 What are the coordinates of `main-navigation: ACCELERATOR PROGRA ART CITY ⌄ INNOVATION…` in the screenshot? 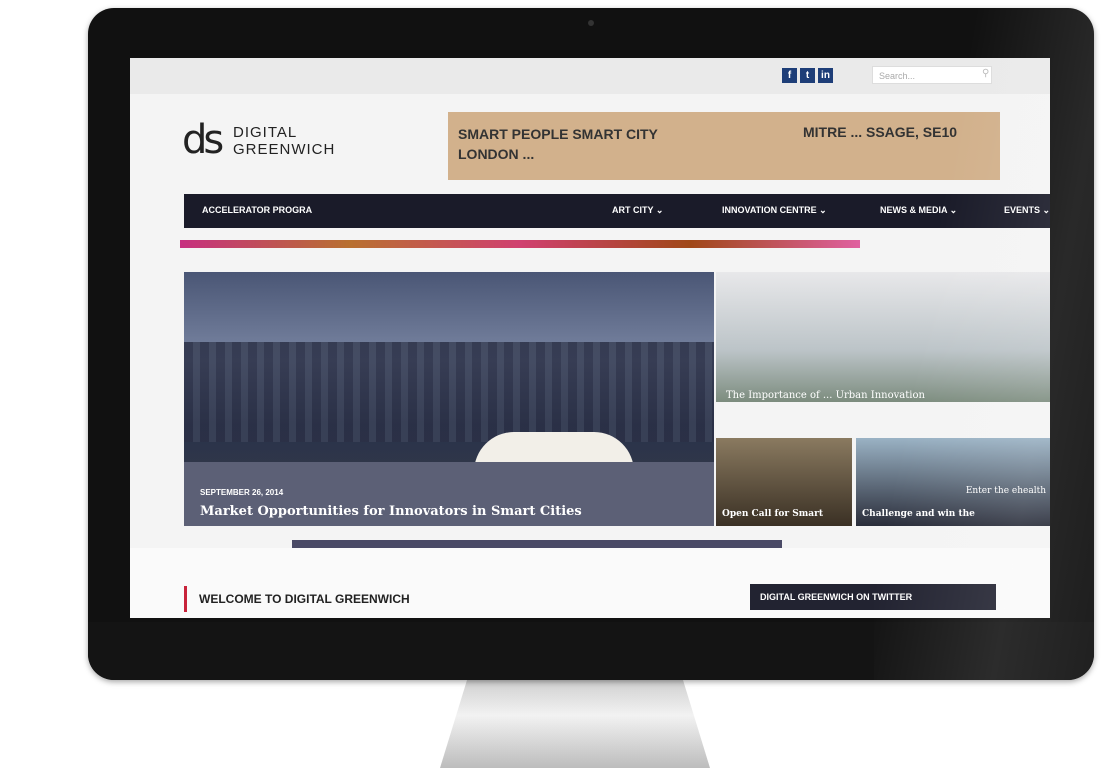 It's located at (617, 211).